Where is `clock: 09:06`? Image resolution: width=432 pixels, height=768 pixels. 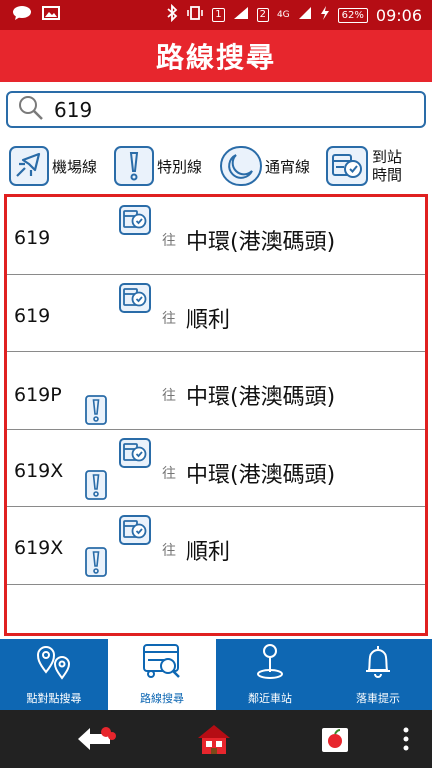
clock: 09:06 is located at coordinates (398, 15).